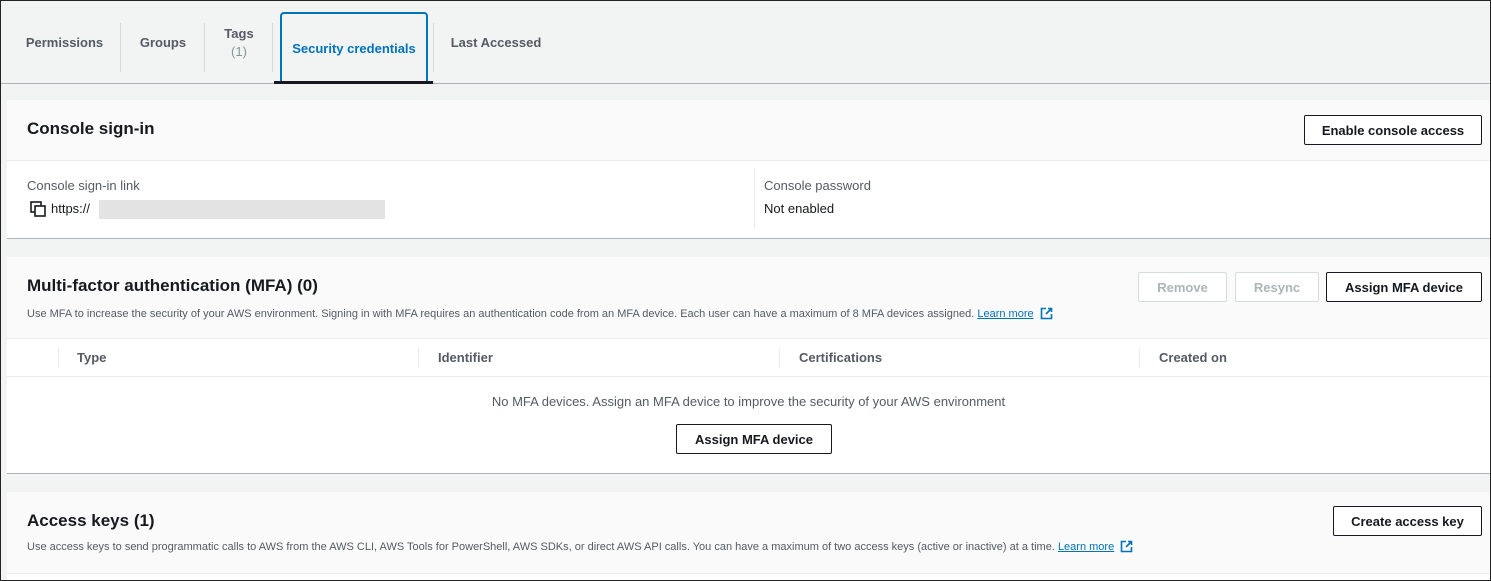 The height and width of the screenshot is (581, 1491). I want to click on tab-groups: Groups, so click(163, 42).